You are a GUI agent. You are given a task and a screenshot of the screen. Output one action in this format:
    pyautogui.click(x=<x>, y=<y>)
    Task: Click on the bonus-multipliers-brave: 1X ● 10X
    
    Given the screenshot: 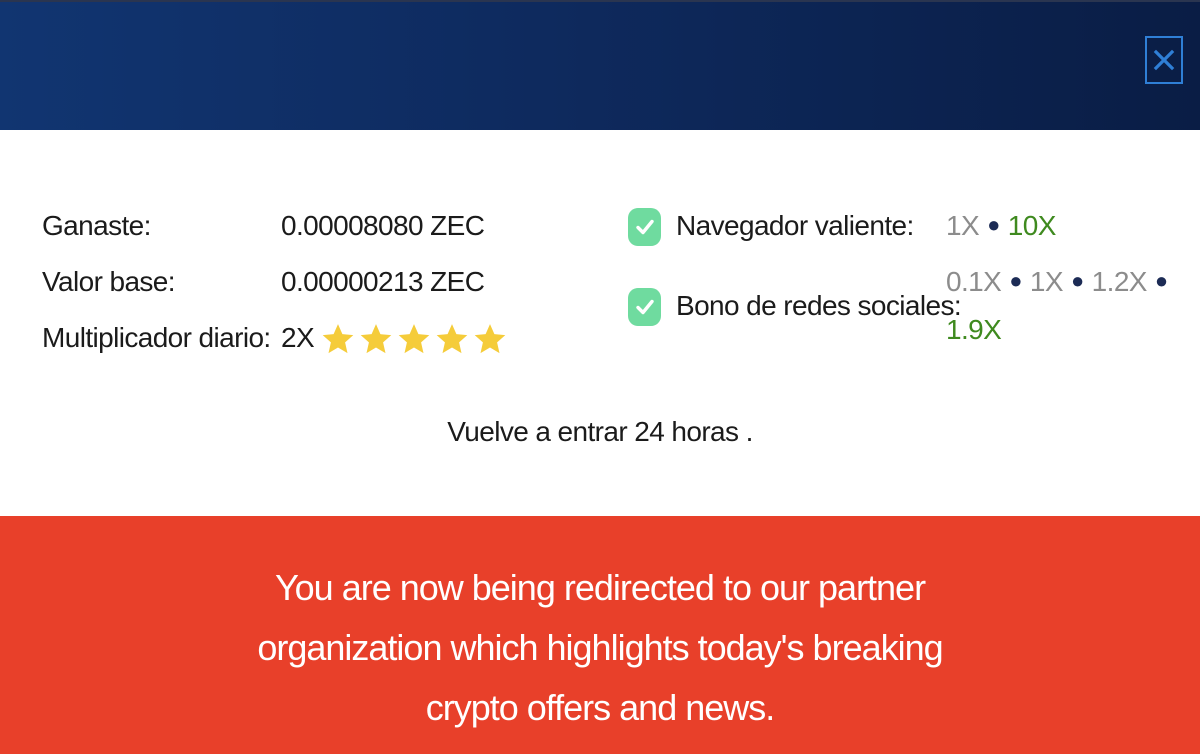 What is the action you would take?
    pyautogui.click(x=1001, y=226)
    